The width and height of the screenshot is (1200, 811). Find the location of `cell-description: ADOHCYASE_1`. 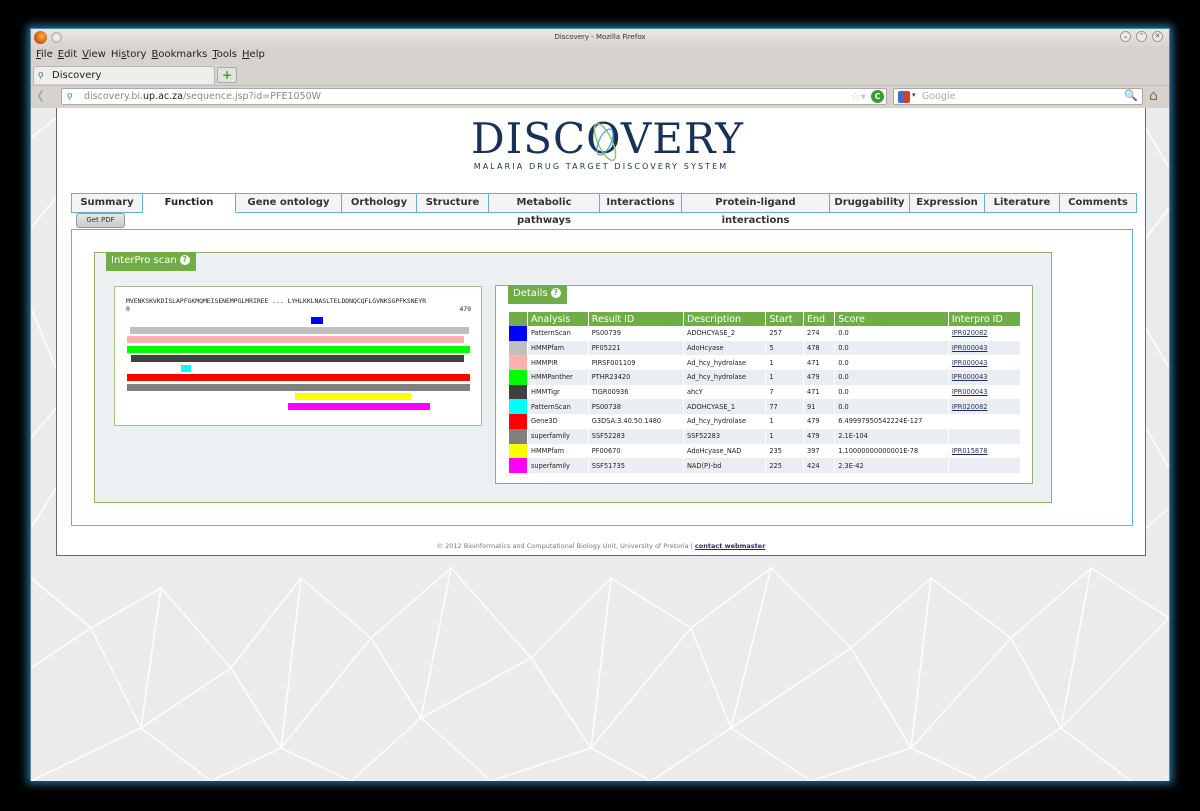

cell-description: ADOHCYASE_1 is located at coordinates (724, 407).